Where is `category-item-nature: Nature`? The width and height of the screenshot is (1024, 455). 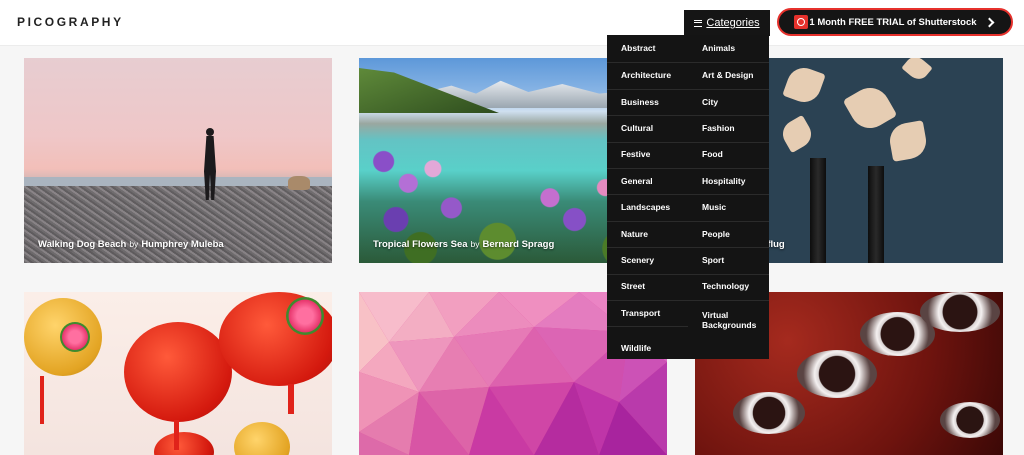 category-item-nature: Nature is located at coordinates (647, 233).